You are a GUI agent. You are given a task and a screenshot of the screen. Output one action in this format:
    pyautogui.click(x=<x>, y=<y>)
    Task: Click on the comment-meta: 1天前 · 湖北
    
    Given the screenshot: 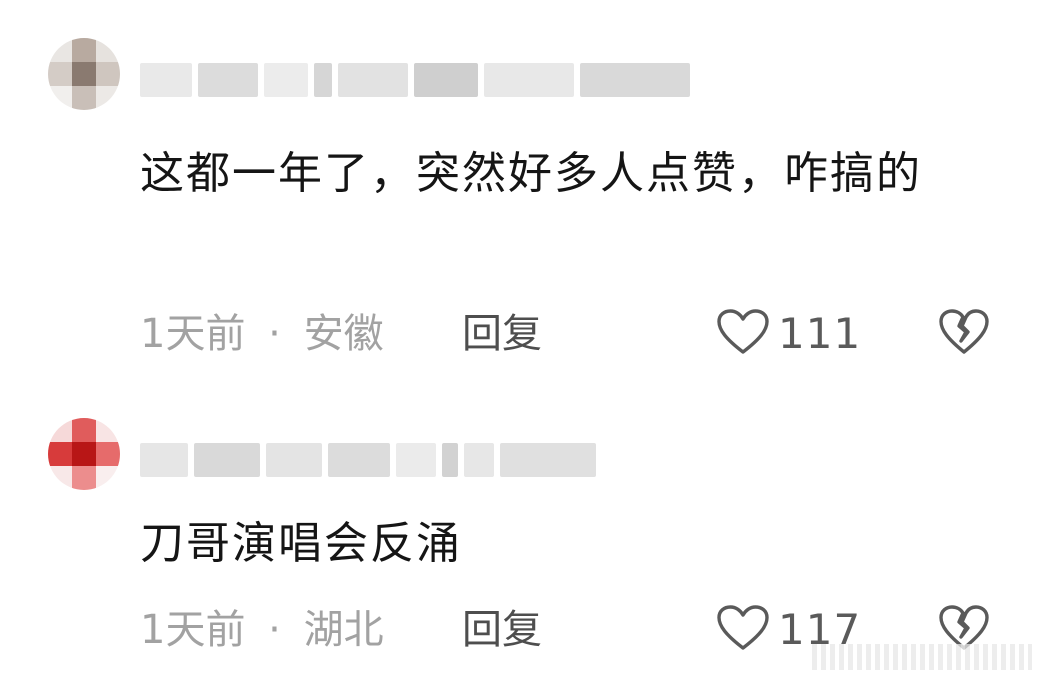 What is the action you would take?
    pyautogui.click(x=262, y=630)
    